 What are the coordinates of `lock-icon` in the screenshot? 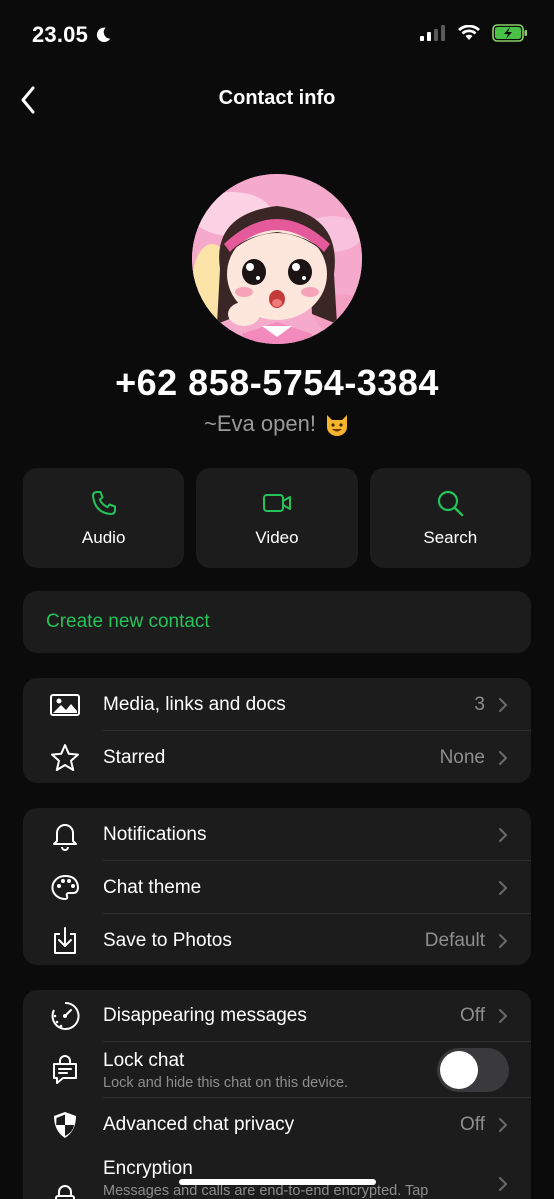 It's located at (65, 1190).